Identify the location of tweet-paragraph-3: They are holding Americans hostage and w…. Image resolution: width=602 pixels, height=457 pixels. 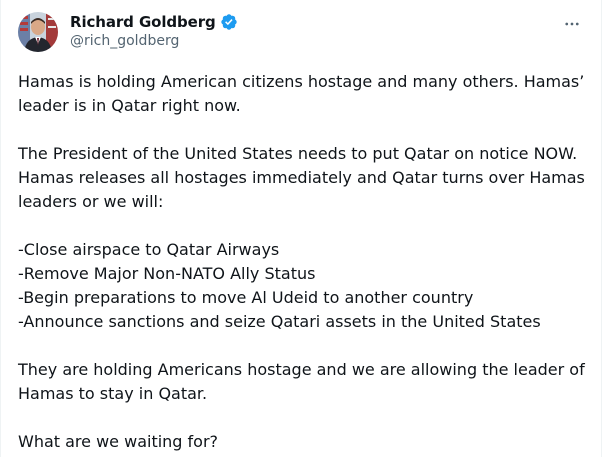
(304, 381).